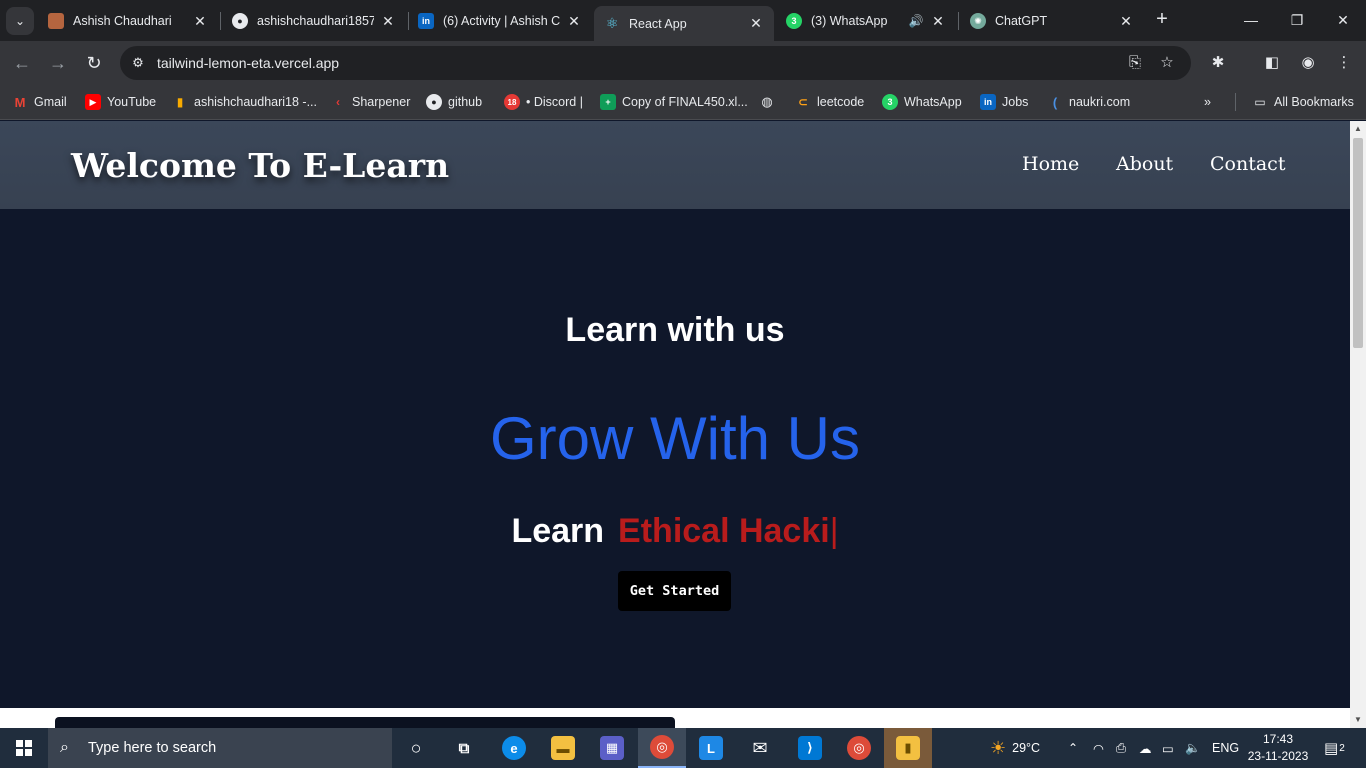 This screenshot has width=1366, height=768. I want to click on onedrive-cloud-icon: ☁, so click(1145, 748).